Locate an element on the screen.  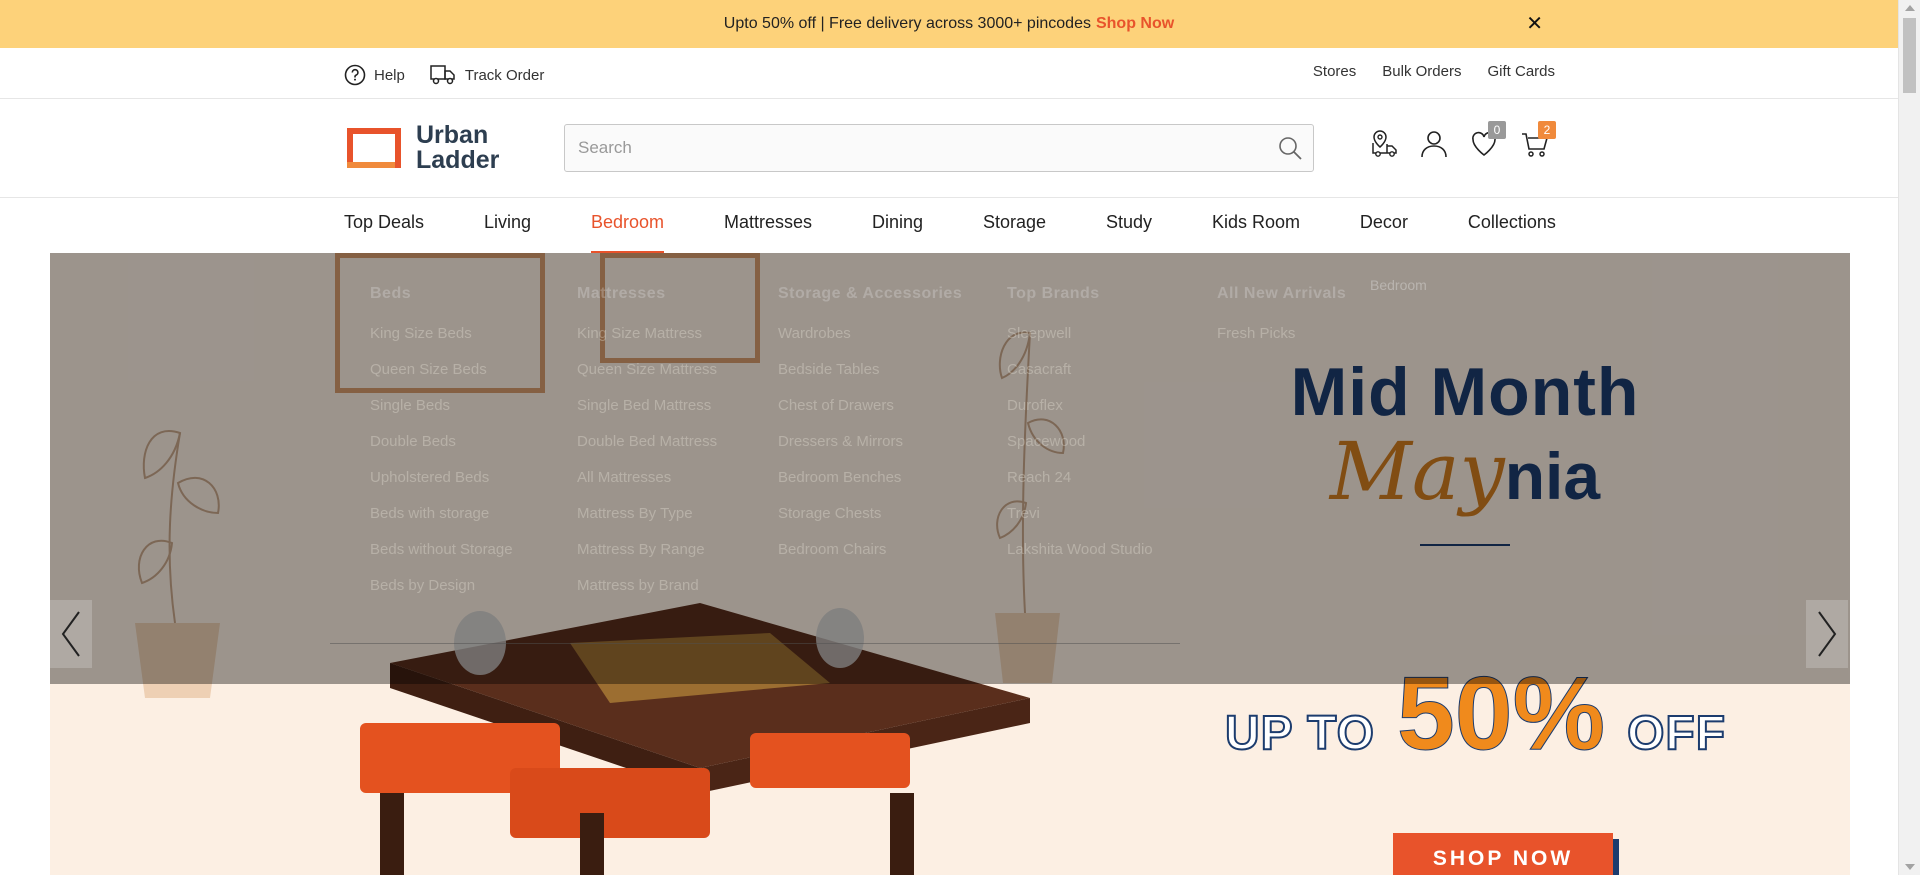
scrollbar-thumb is located at coordinates (1909, 55).